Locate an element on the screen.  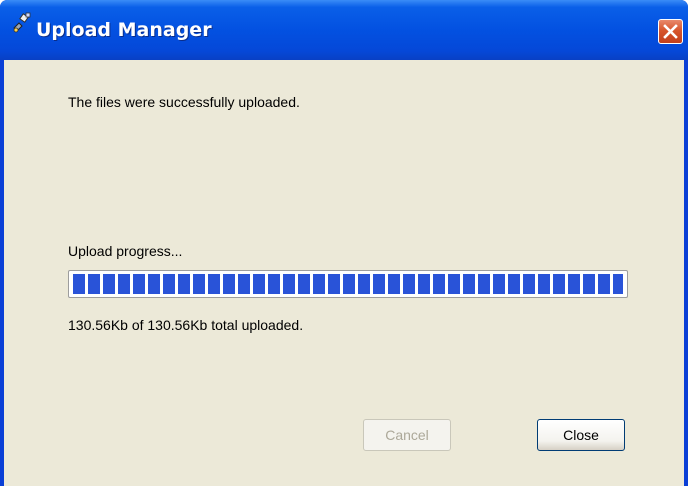
window-close-button is located at coordinates (670, 31).